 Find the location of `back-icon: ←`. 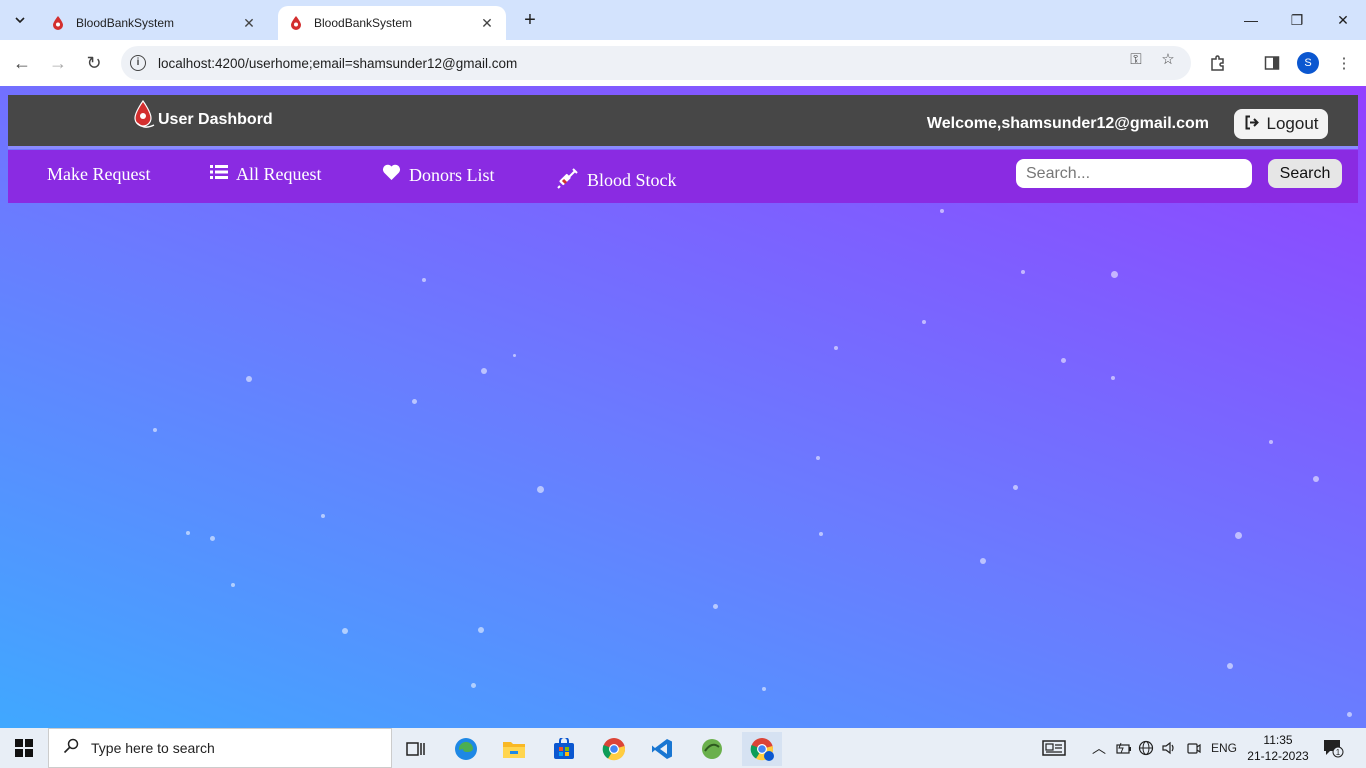

back-icon: ← is located at coordinates (22, 63).